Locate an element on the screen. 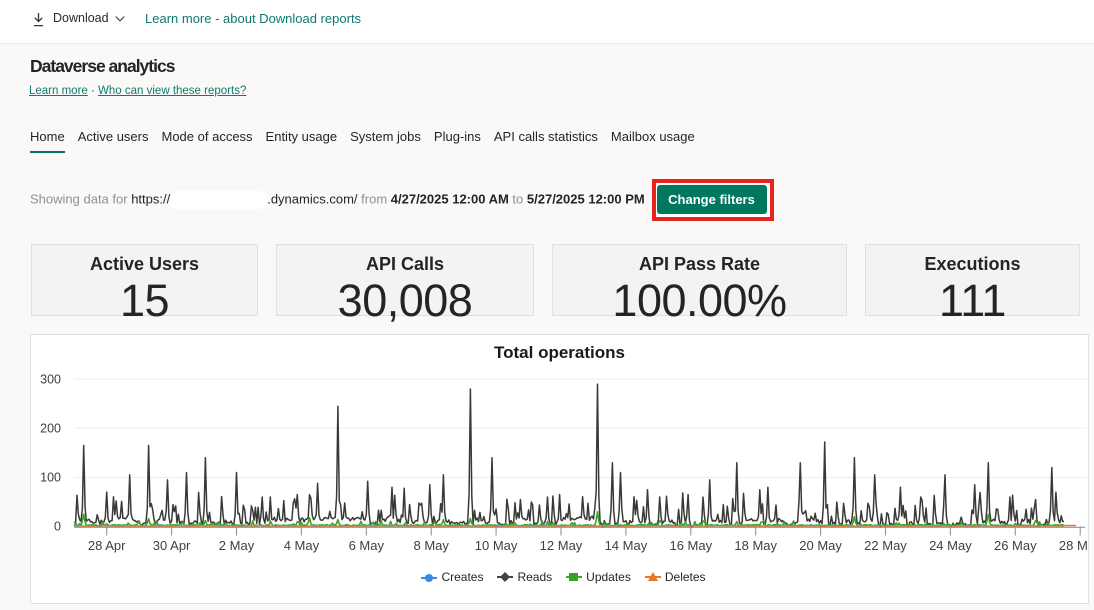 This screenshot has height=610, width=1094. svg-text: 6 May is located at coordinates (367, 545).